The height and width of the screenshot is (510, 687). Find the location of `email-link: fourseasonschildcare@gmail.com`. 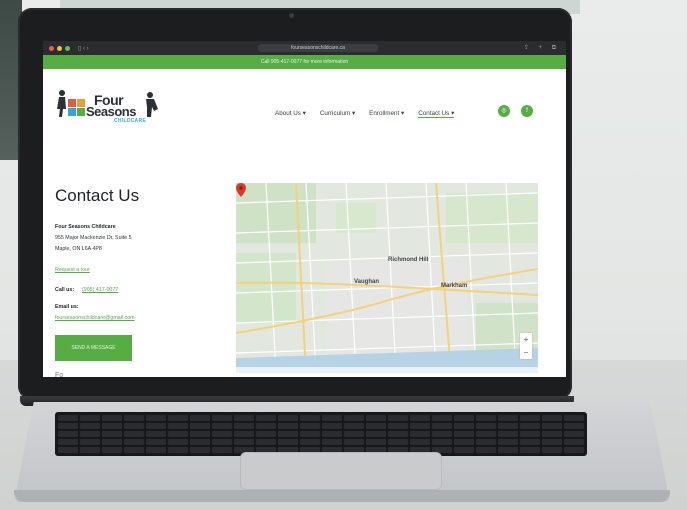

email-link: fourseasonschildcare@gmail.com is located at coordinates (95, 318).